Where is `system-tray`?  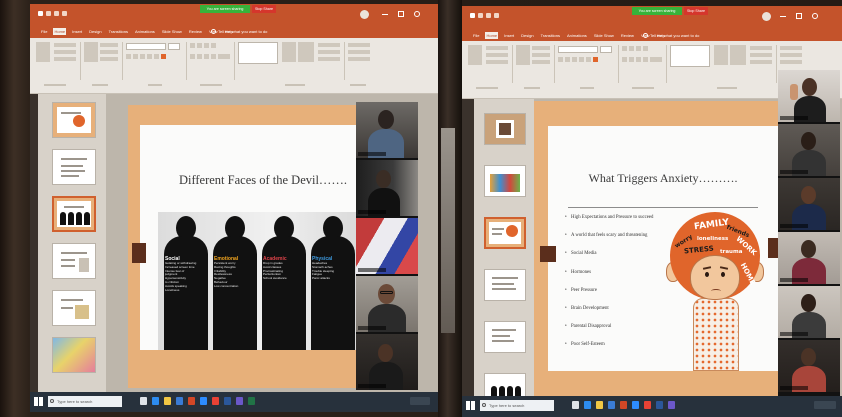 system-tray is located at coordinates (825, 405).